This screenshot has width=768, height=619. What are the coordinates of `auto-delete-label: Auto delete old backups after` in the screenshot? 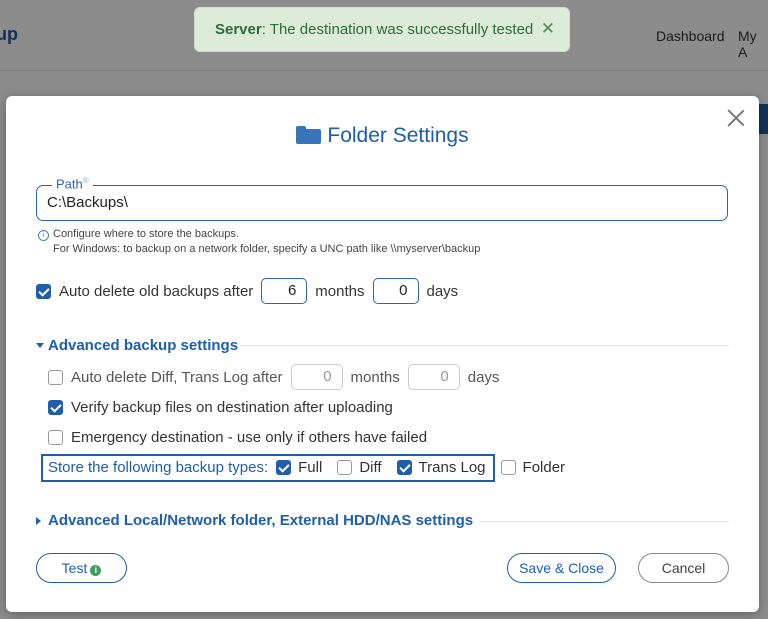 It's located at (156, 291).